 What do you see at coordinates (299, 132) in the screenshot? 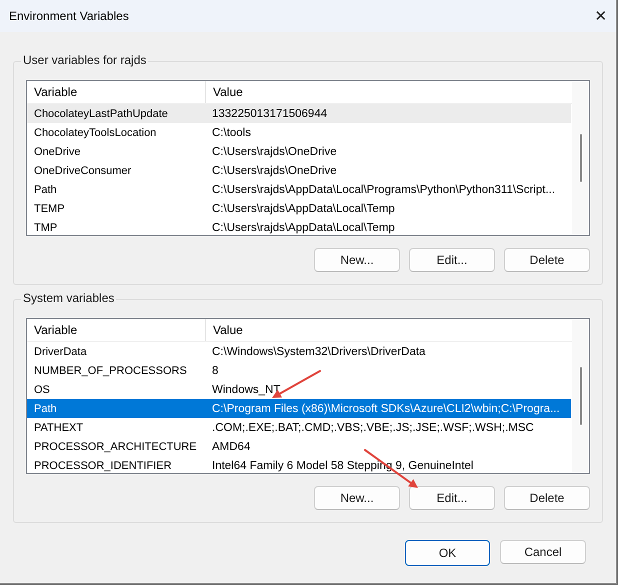
I see `variable-row: ChocolateyToolsLocation C:\tools` at bounding box center [299, 132].